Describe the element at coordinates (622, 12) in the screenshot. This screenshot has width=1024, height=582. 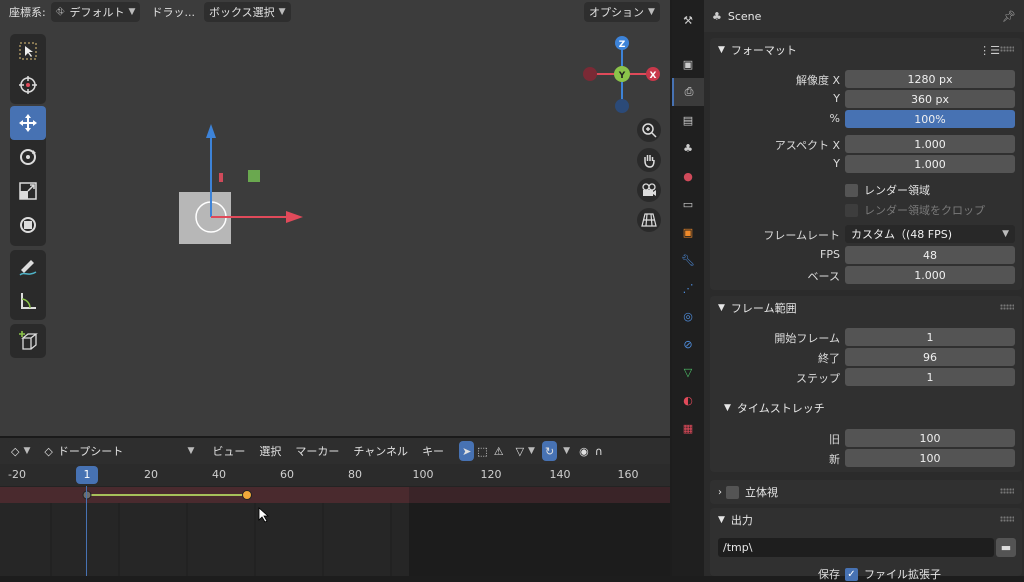
I see `options-dropdown: オプション ▼` at that location.